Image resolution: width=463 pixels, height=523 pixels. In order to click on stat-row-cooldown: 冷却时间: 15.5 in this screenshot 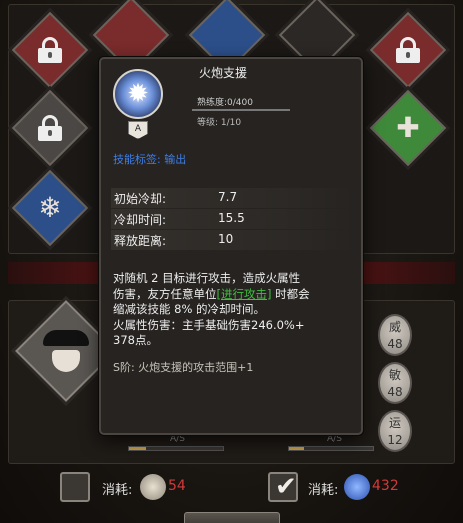, I will do `click(234, 219)`.